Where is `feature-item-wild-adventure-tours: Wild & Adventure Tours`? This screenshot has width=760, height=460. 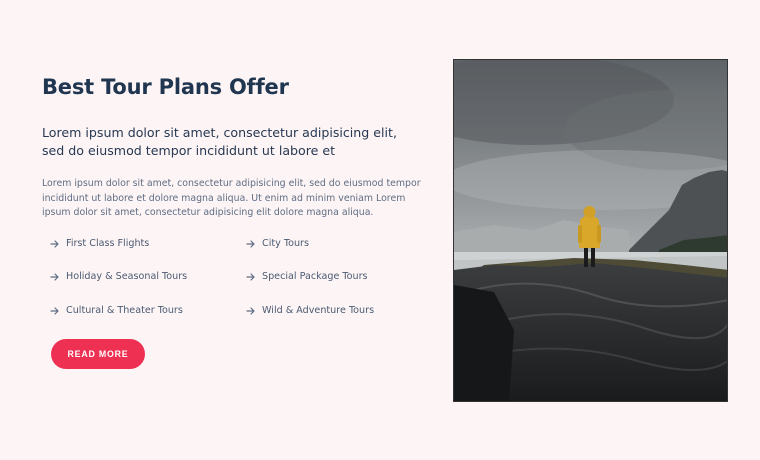
feature-item-wild-adventure-tours: Wild & Adventure Tours is located at coordinates (310, 310).